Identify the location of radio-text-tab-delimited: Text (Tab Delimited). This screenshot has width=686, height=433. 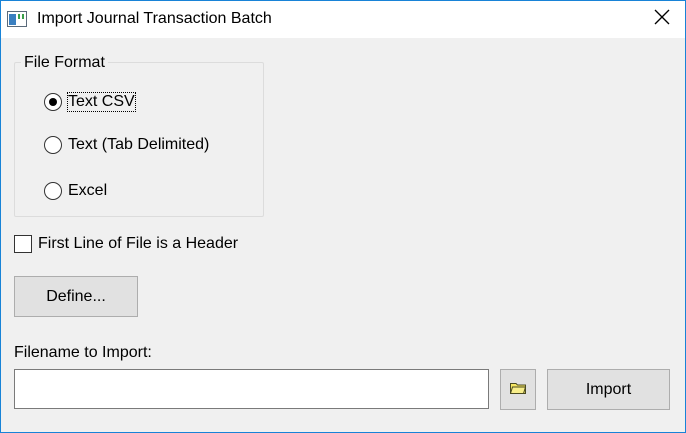
(126, 145).